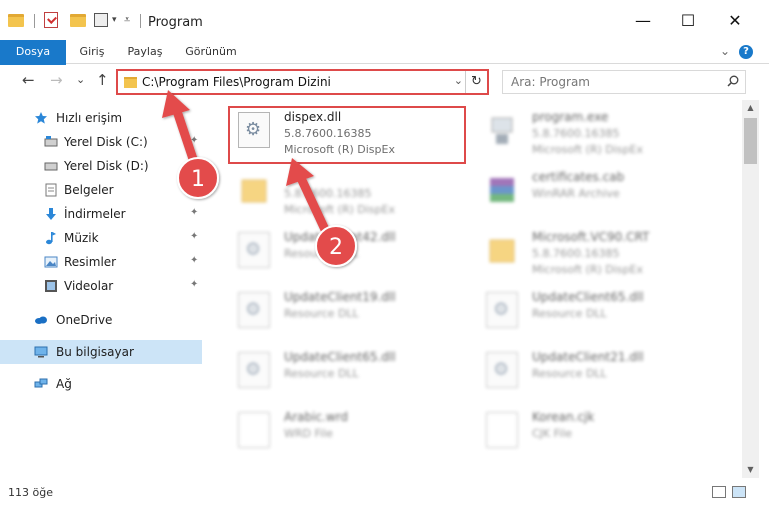  Describe the element at coordinates (643, 20) in the screenshot. I see `minimize-button: —` at that location.